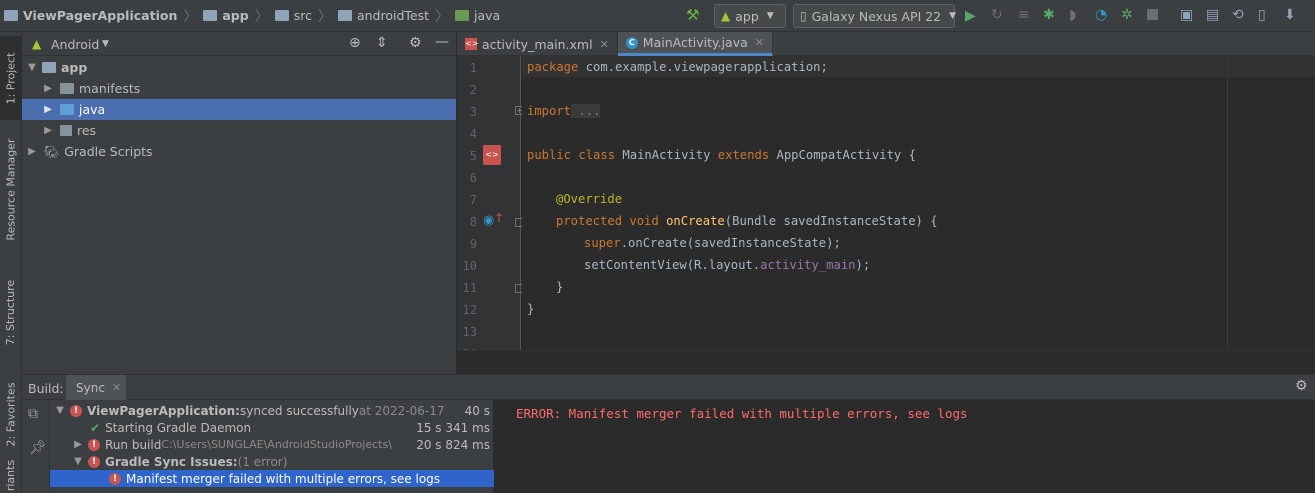  What do you see at coordinates (631, 42) in the screenshot?
I see `java-class-icon: C` at bounding box center [631, 42].